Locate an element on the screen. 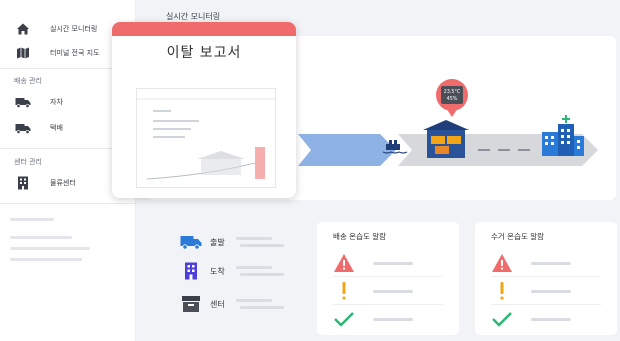 This screenshot has height=341, width=620. pickup-temp-humidity-alarm-card: 수거 온습도 알람 is located at coordinates (546, 278).